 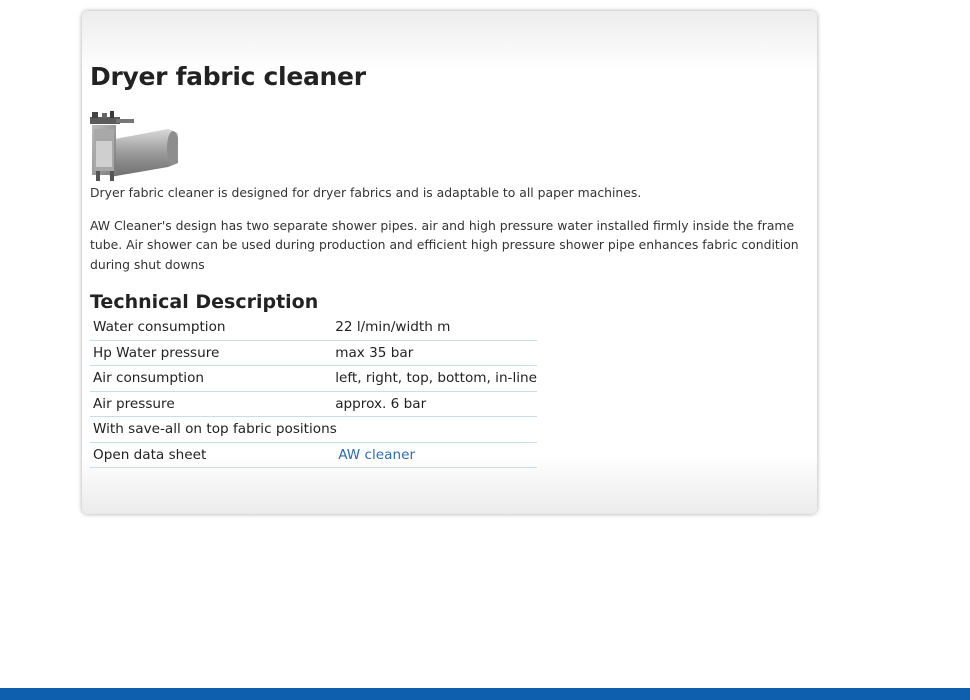 I want to click on table-row: Open data sheet AW cleaner, so click(x=313, y=455).